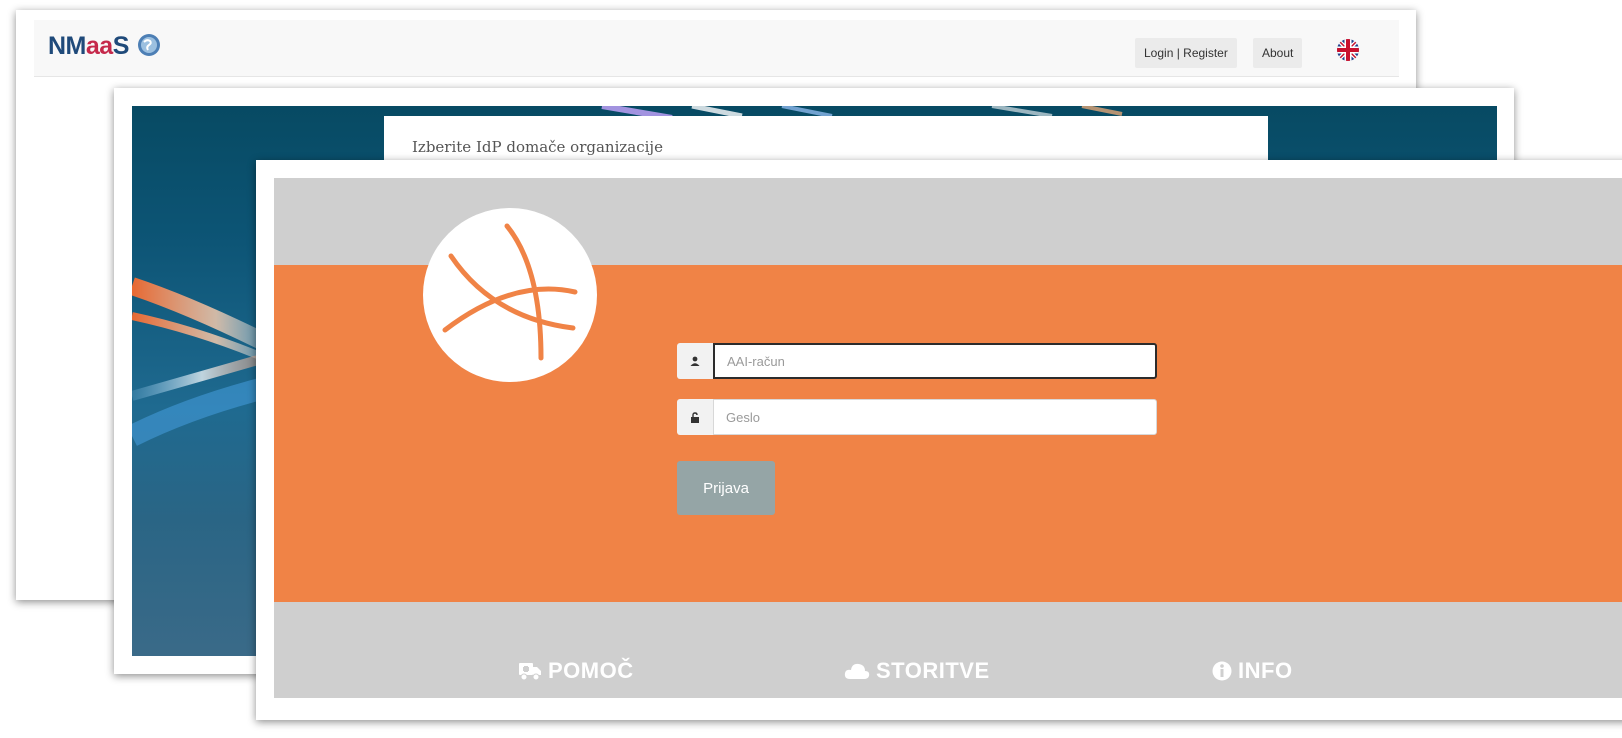 The height and width of the screenshot is (738, 1622). What do you see at coordinates (695, 361) in the screenshot?
I see `user-icon` at bounding box center [695, 361].